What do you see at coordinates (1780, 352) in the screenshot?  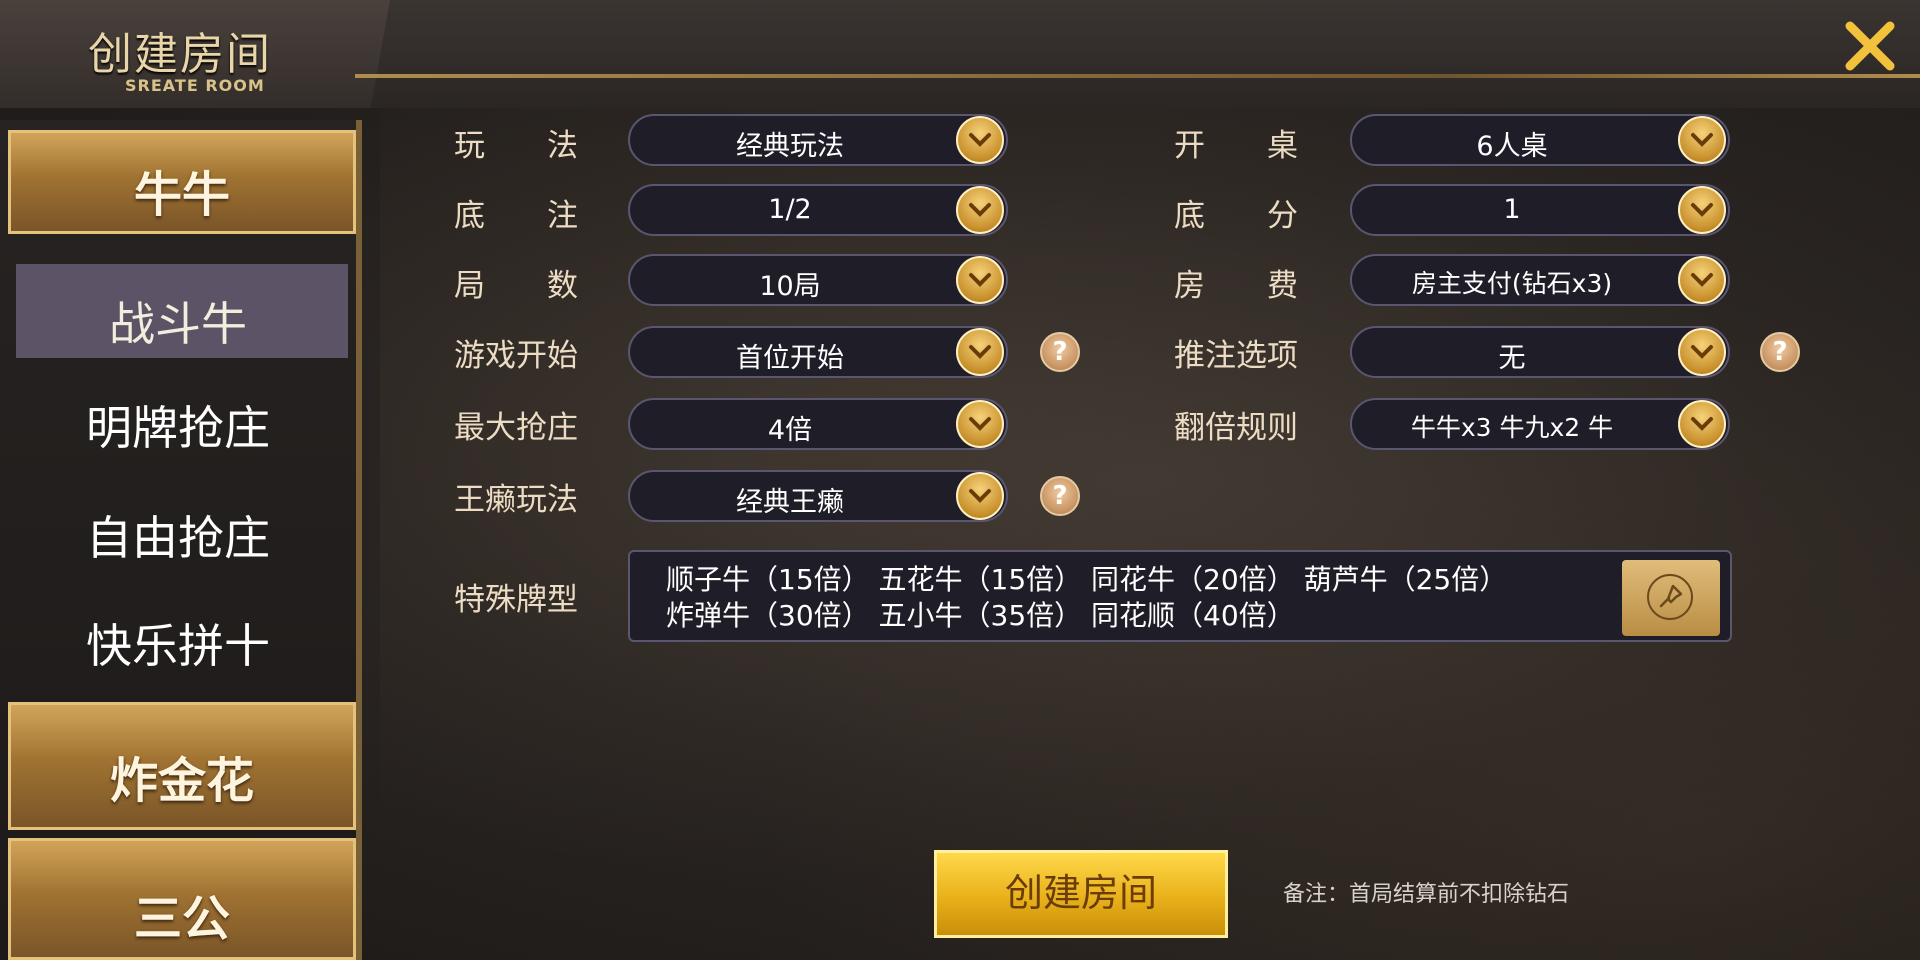 I see `push-bet-help-icon: ?` at bounding box center [1780, 352].